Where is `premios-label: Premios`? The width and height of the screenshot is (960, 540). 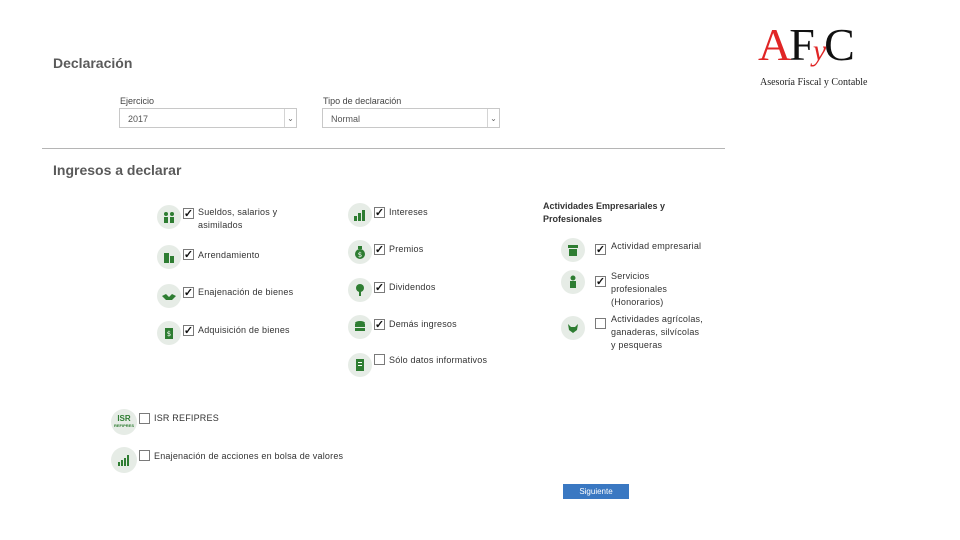
premios-label: Premios is located at coordinates (406, 249).